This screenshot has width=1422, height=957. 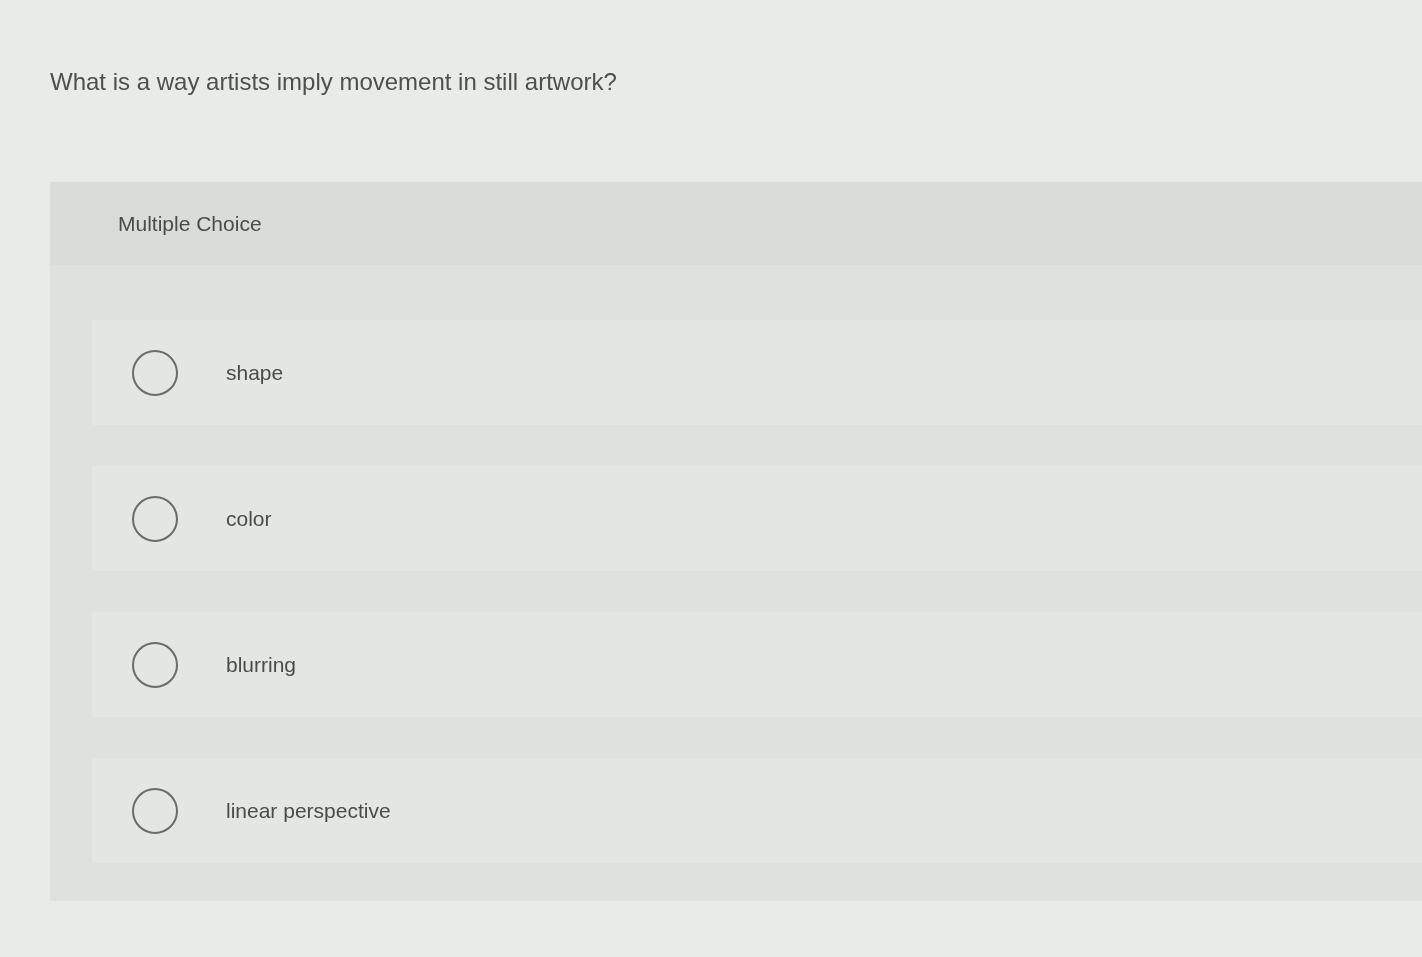 What do you see at coordinates (255, 372) in the screenshot?
I see `option-label: shape` at bounding box center [255, 372].